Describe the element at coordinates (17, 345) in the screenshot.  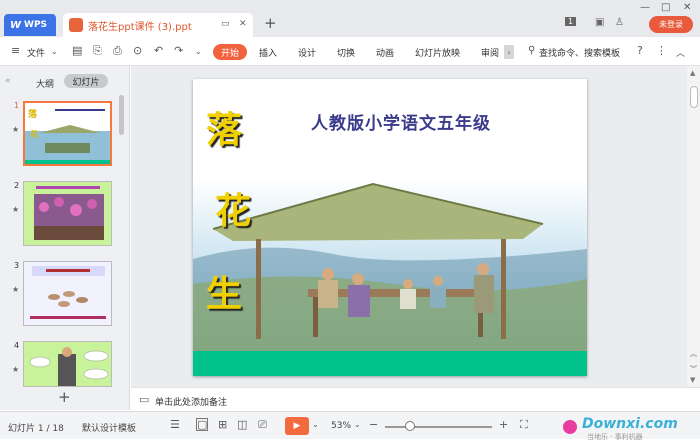
I see `slide-number: 4` at that location.